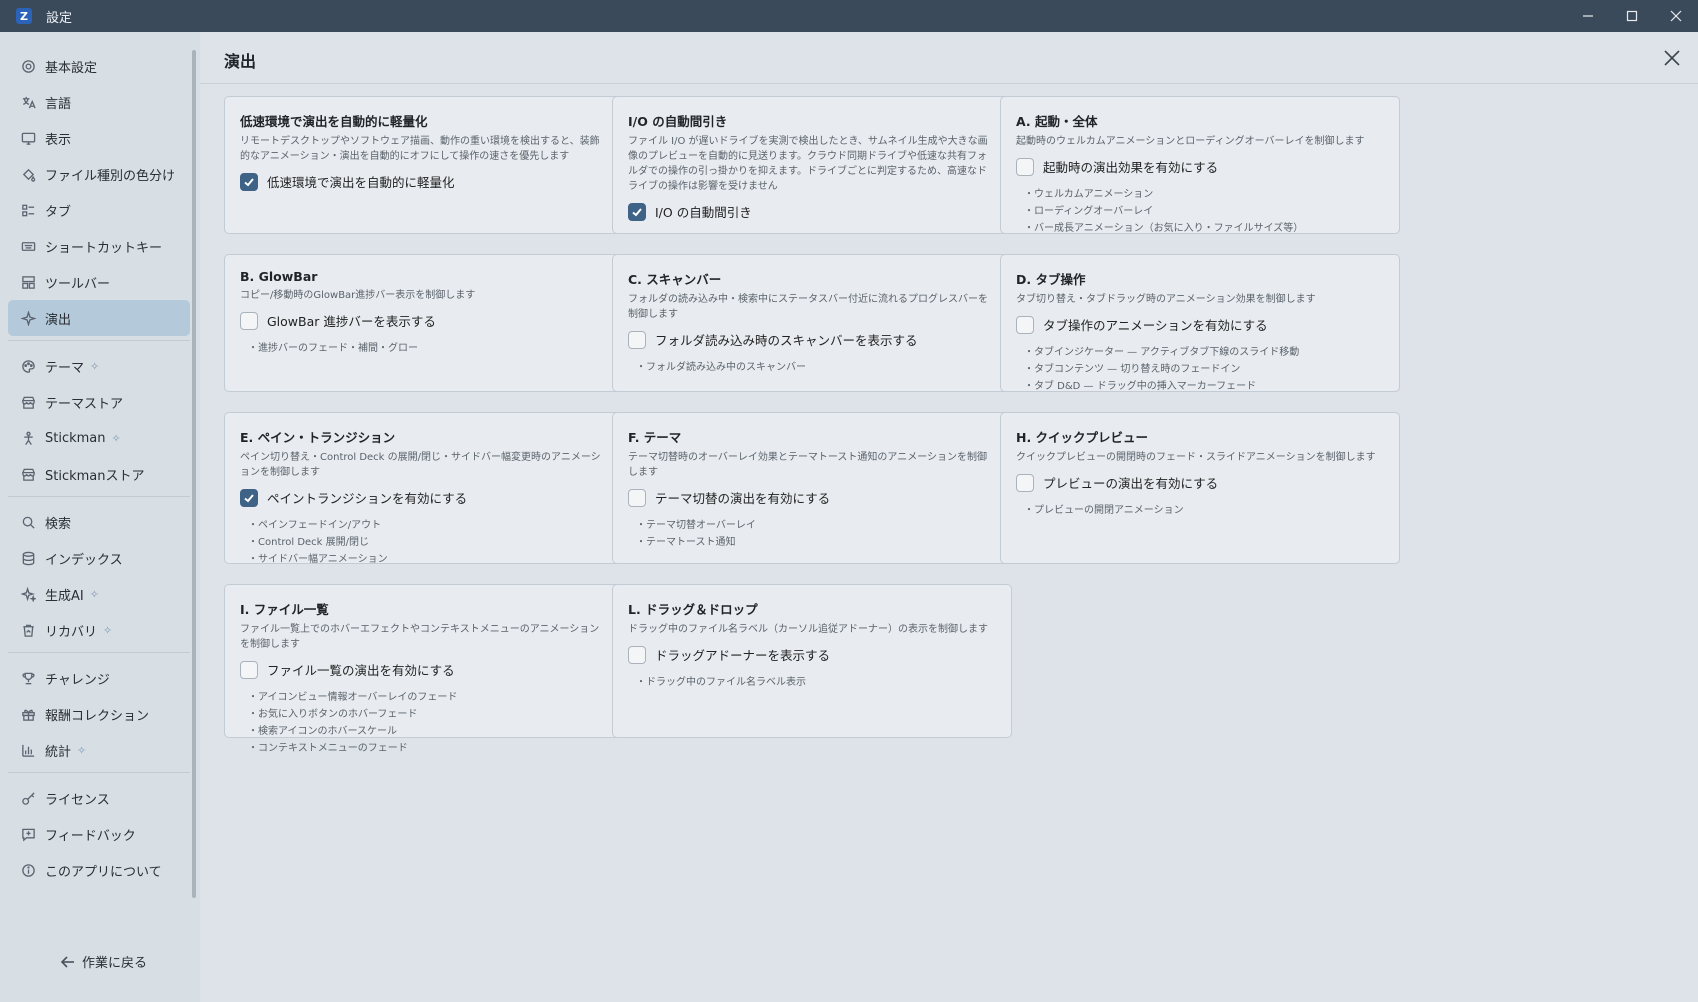 The image size is (1698, 1002). What do you see at coordinates (75, 438) in the screenshot?
I see `sidebar-item-label: Stickman` at bounding box center [75, 438].